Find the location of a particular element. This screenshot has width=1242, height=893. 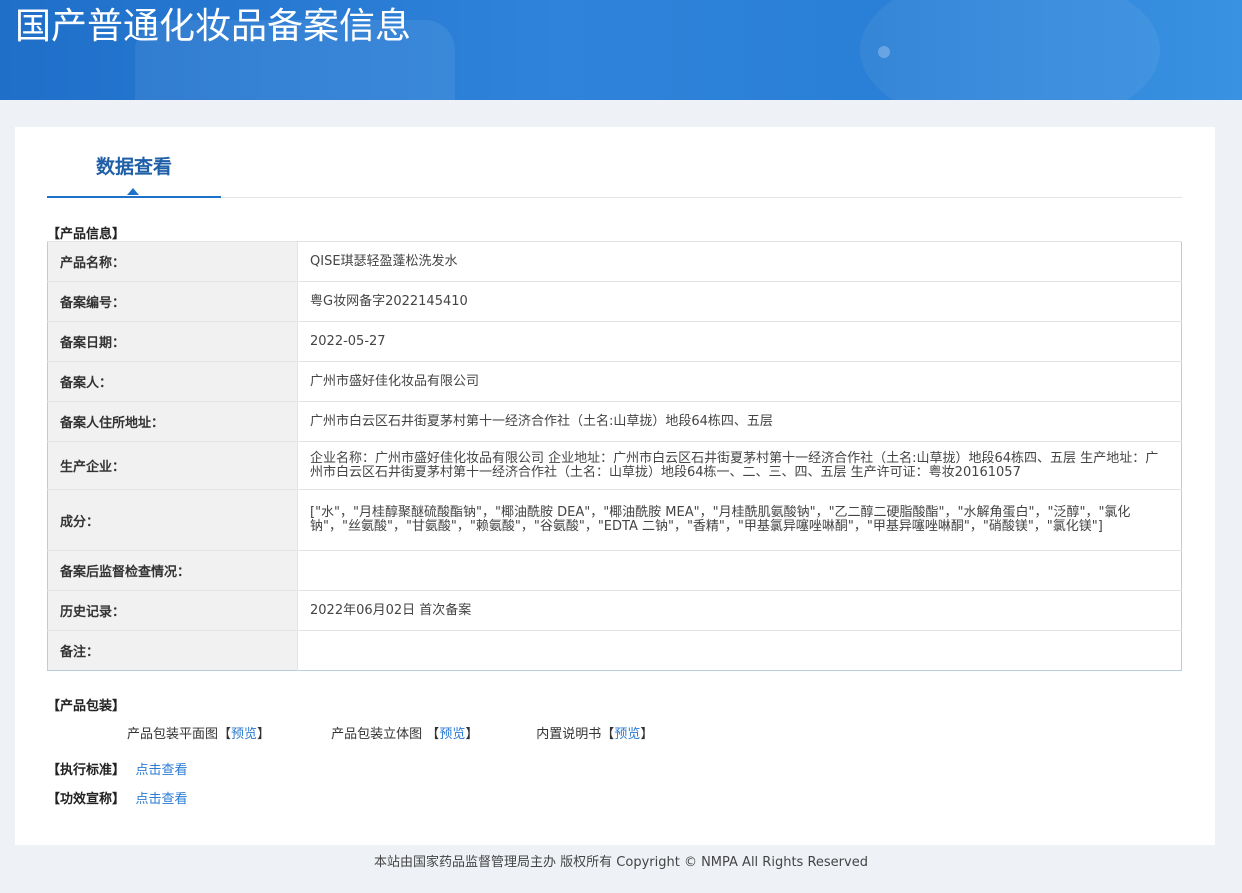

caret-up-icon is located at coordinates (133, 191).